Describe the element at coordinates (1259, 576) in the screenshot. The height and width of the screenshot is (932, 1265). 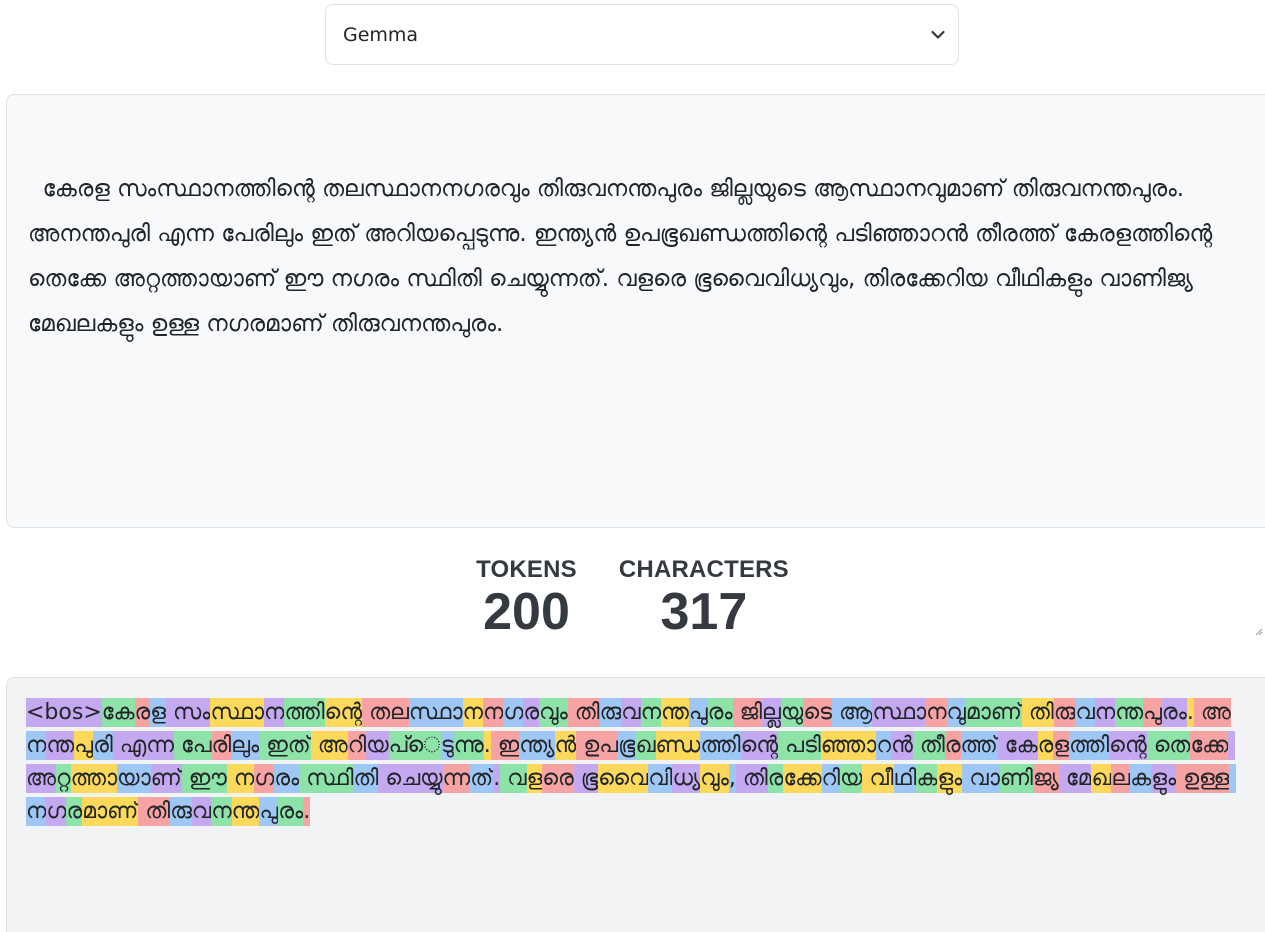
I see `resize-handle-icon` at that location.